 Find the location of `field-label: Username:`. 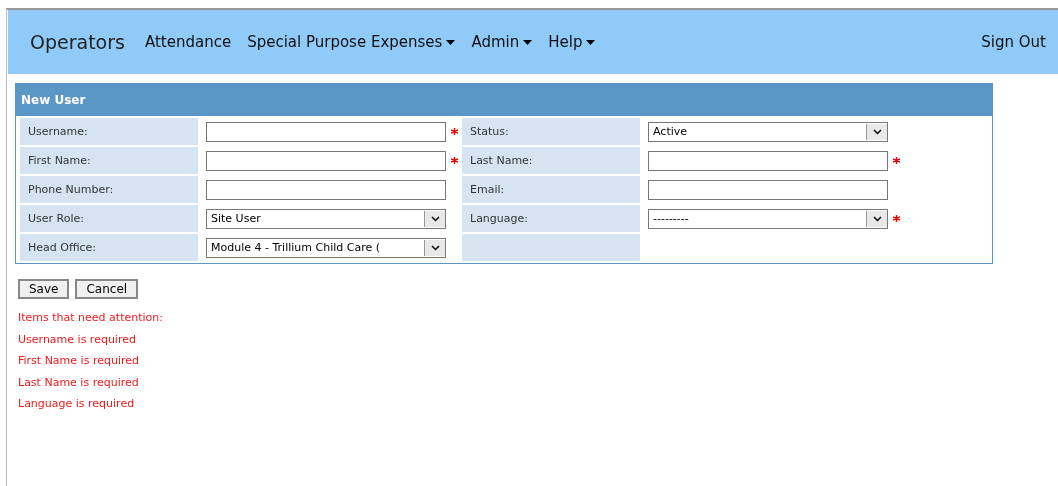

field-label: Username: is located at coordinates (109, 131).